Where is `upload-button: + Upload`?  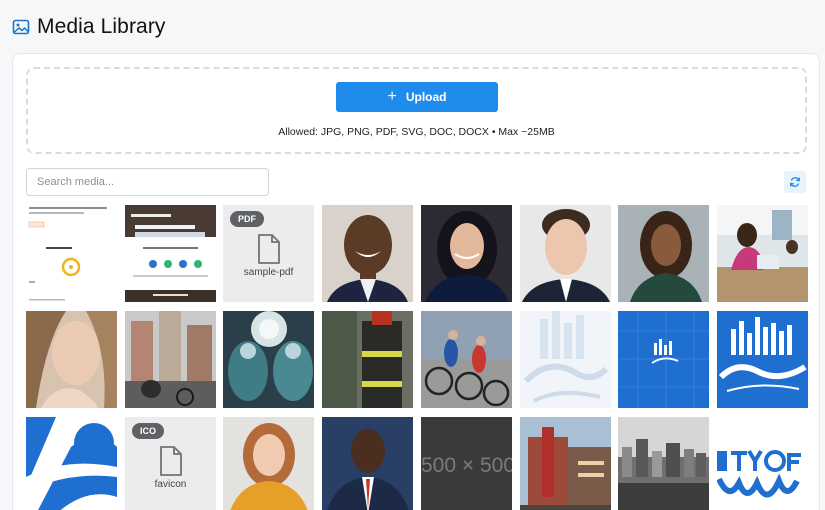 upload-button: + Upload is located at coordinates (417, 97).